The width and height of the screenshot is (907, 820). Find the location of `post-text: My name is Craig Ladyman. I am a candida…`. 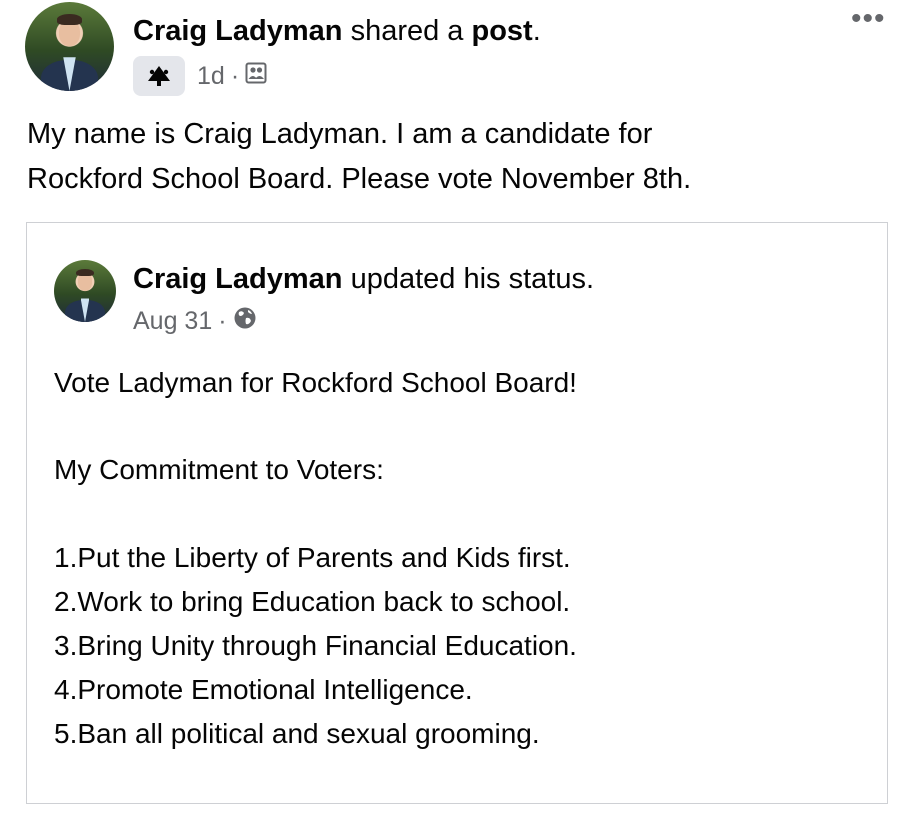

post-text: My name is Craig Ladyman. I am a candida… is located at coordinates (447, 157).